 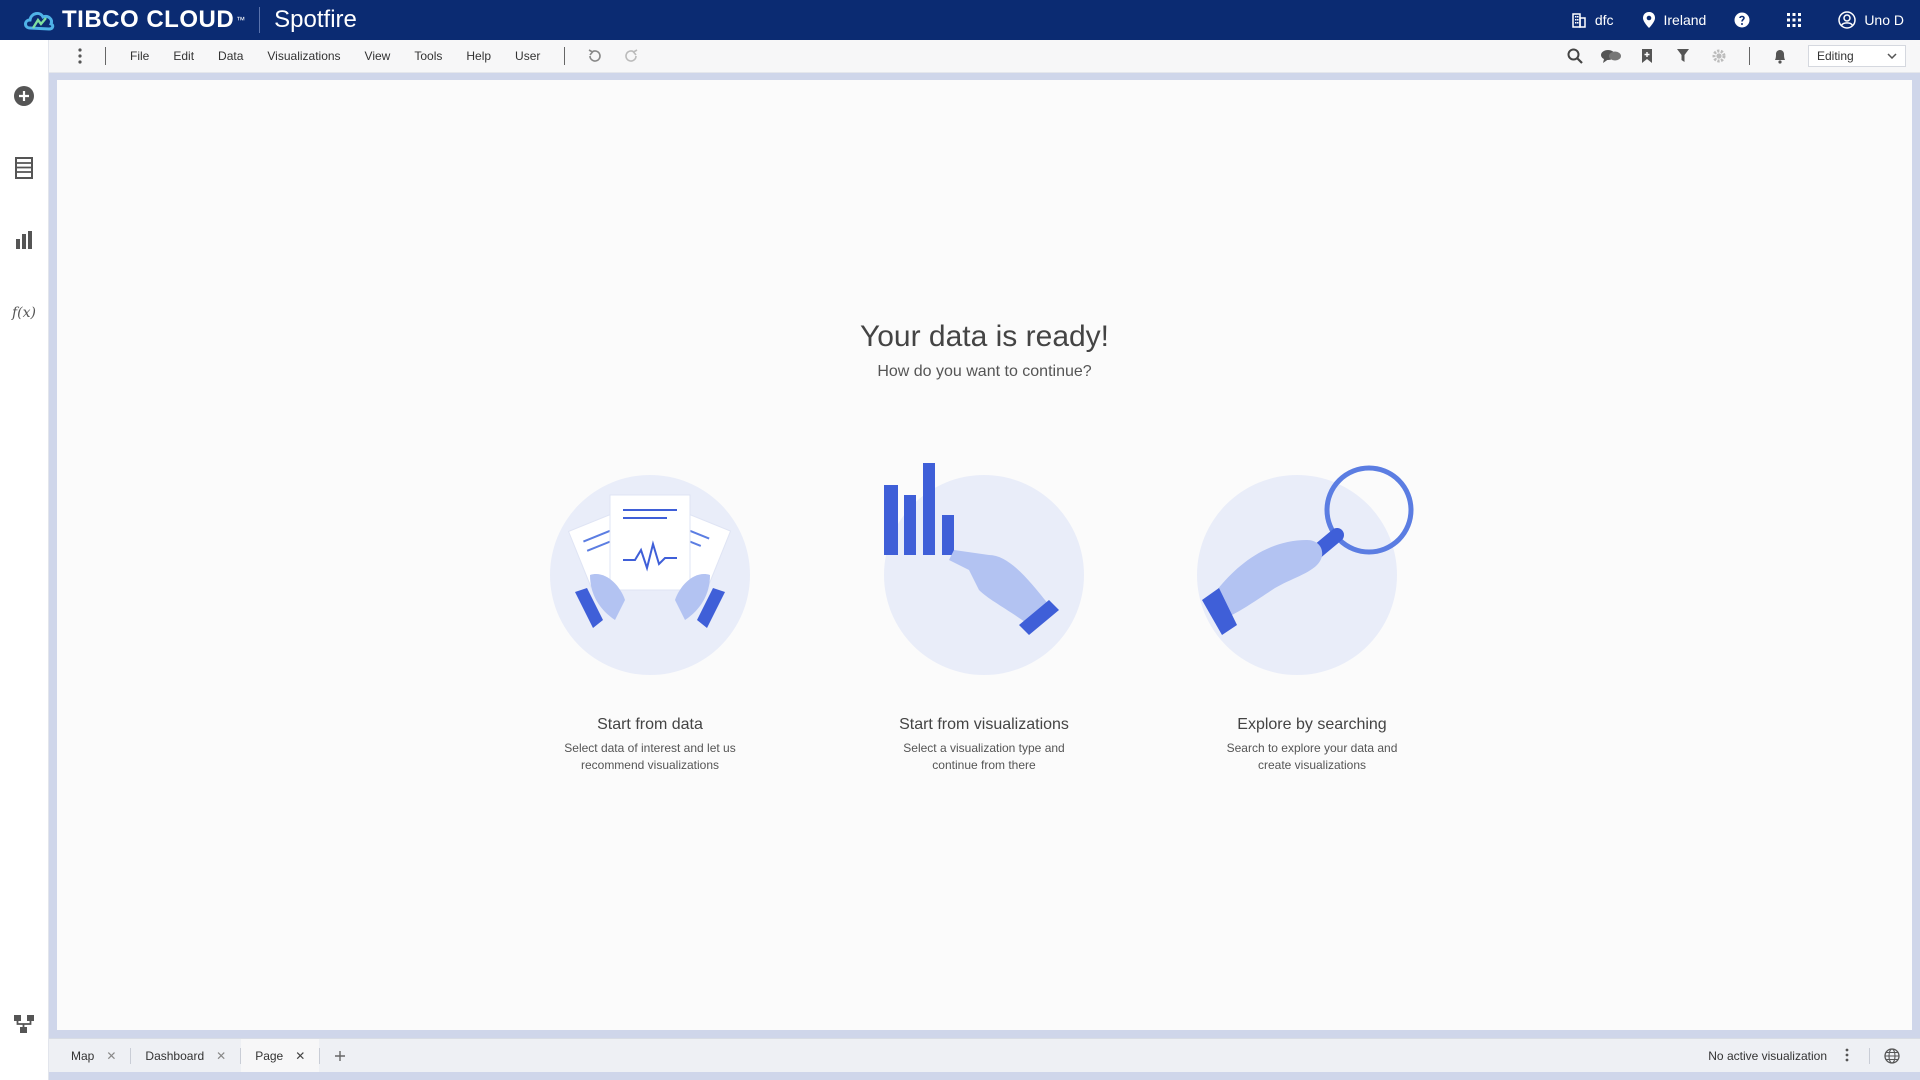 I want to click on menu-file: File, so click(x=139, y=56).